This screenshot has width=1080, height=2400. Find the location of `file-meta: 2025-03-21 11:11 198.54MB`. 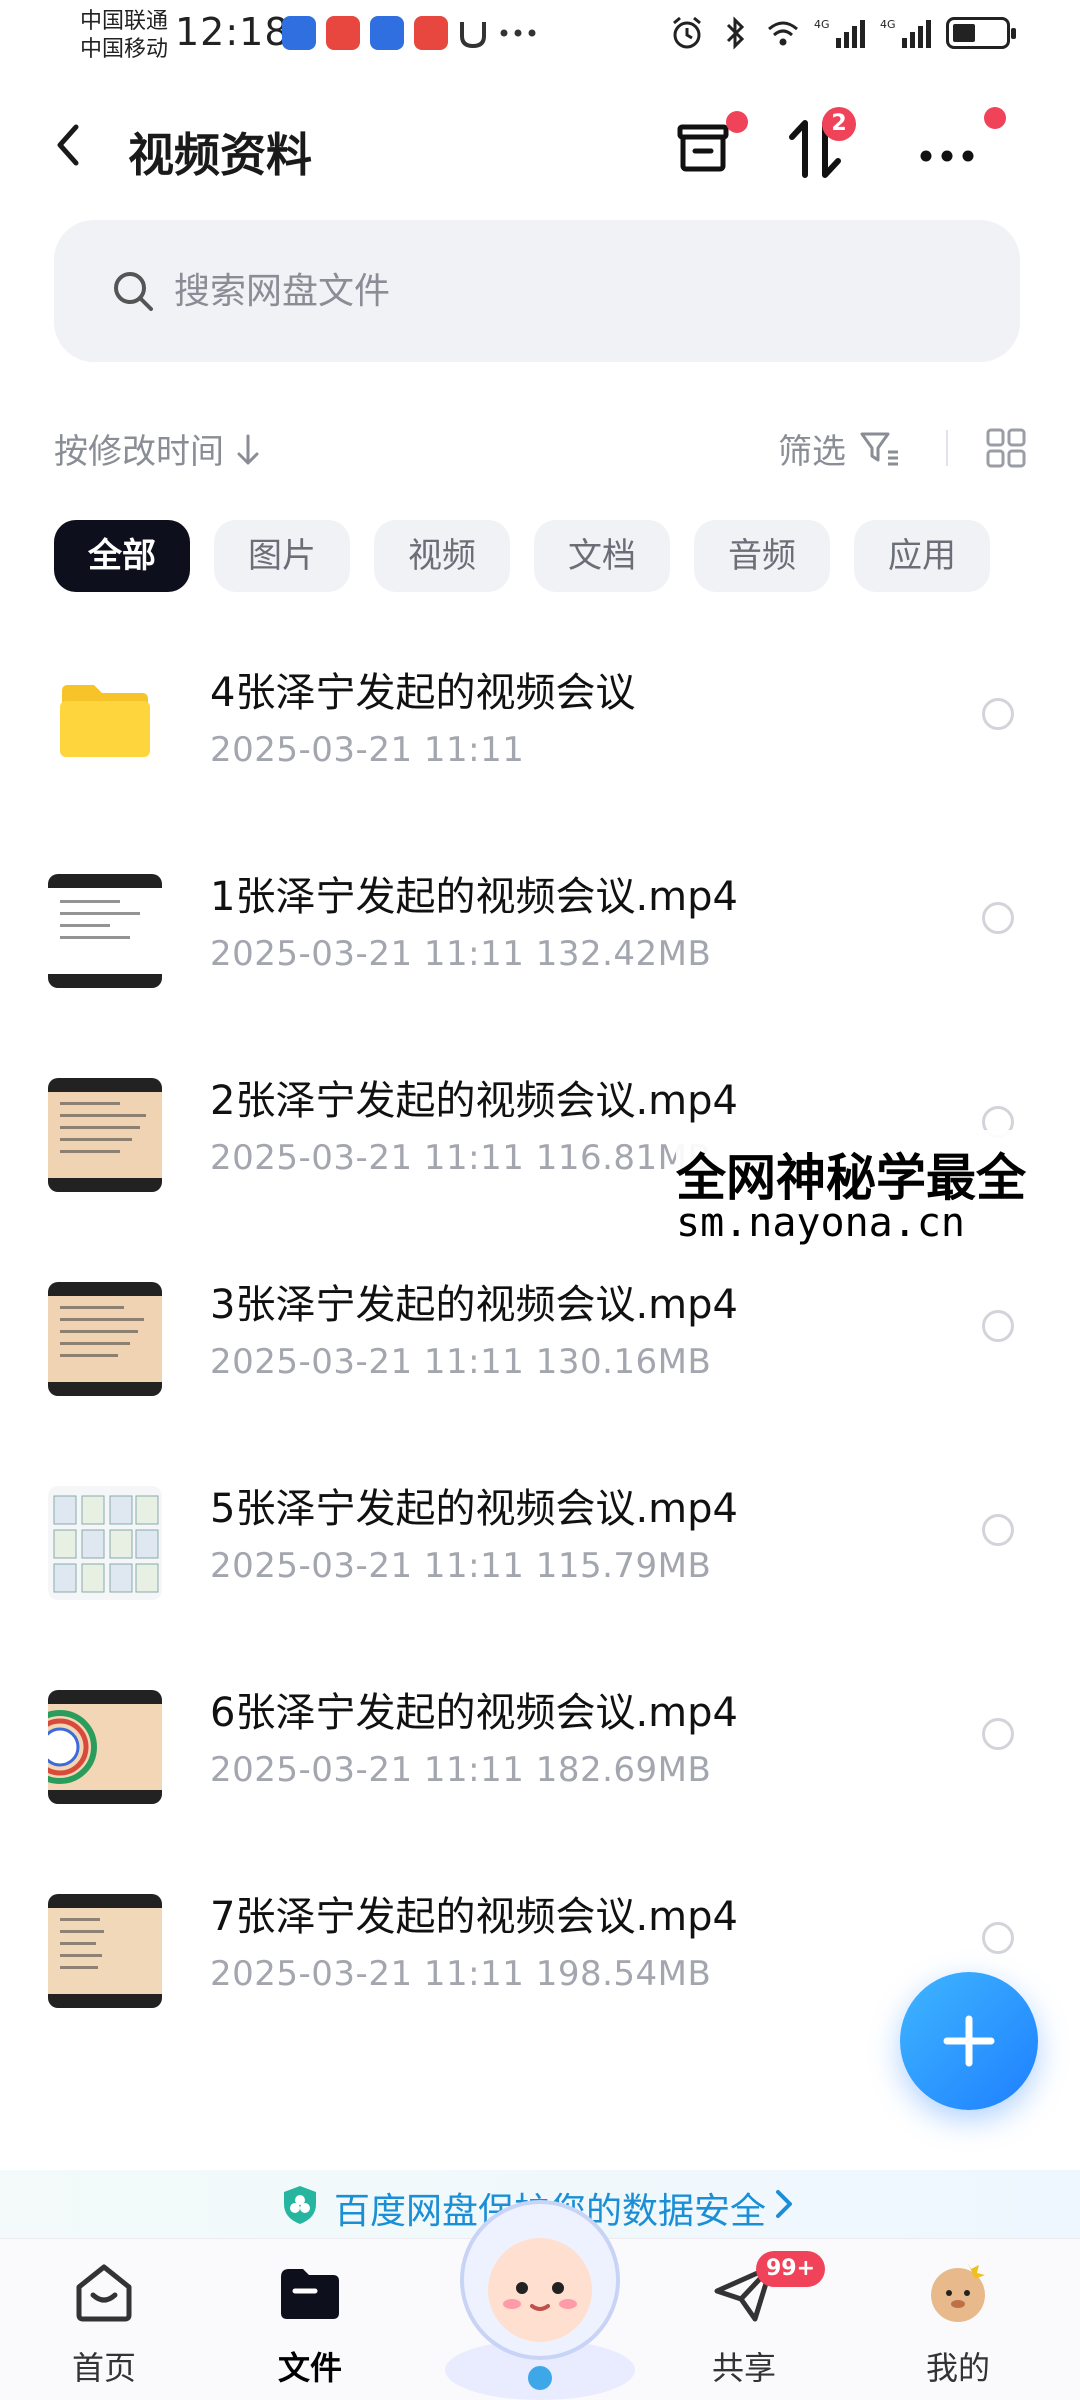

file-meta: 2025-03-21 11:11 198.54MB is located at coordinates (461, 1974).